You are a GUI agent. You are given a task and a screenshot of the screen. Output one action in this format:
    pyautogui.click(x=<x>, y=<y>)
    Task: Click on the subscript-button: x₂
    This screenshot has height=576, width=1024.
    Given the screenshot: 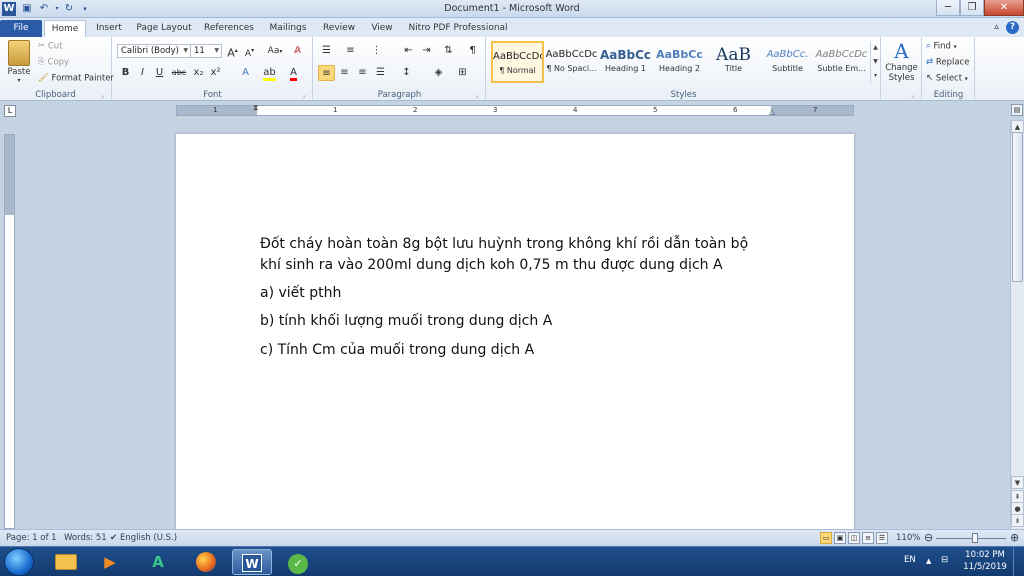 What is the action you would take?
    pyautogui.click(x=198, y=73)
    